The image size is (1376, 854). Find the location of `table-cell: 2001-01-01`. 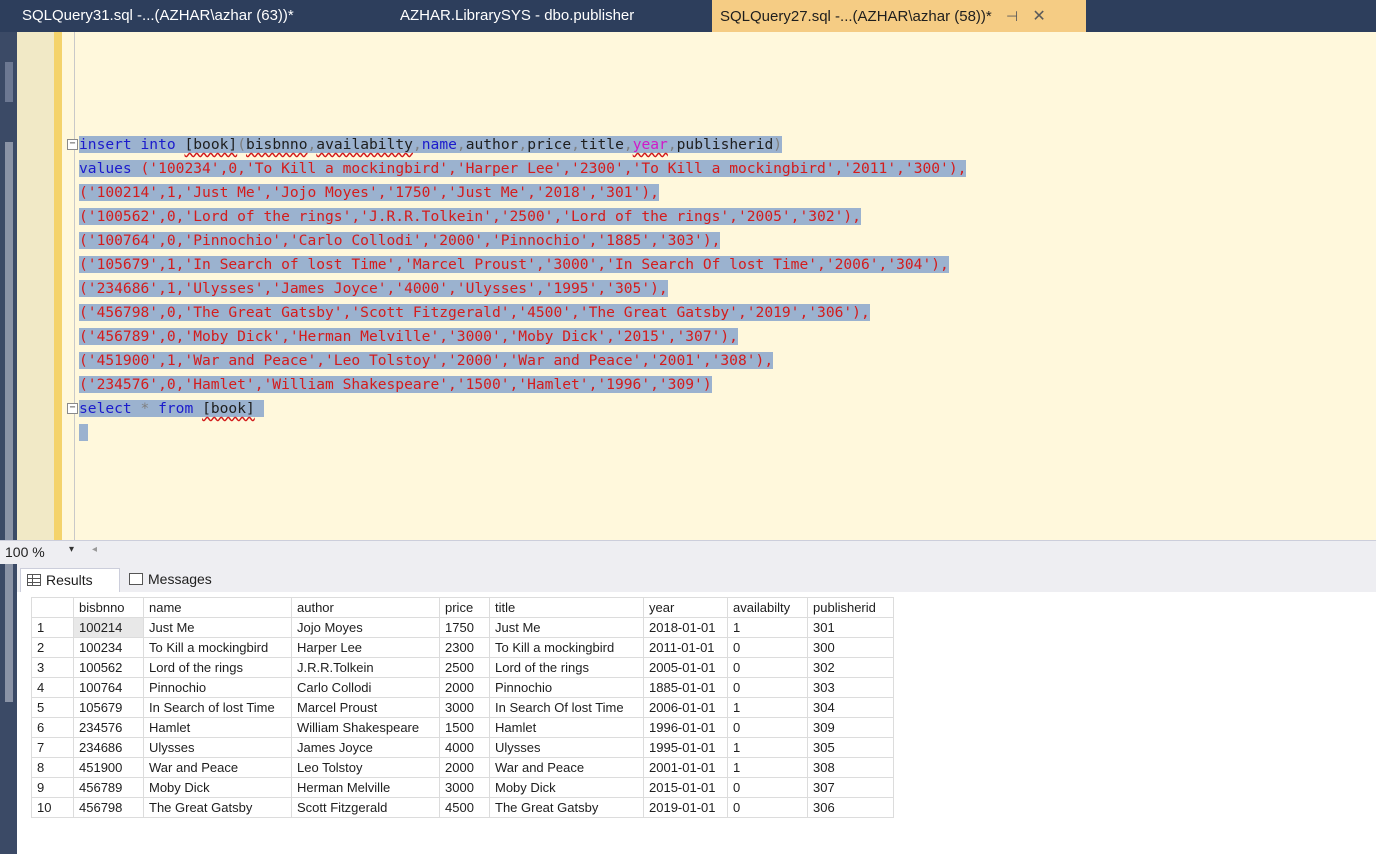

table-cell: 2001-01-01 is located at coordinates (685, 767).